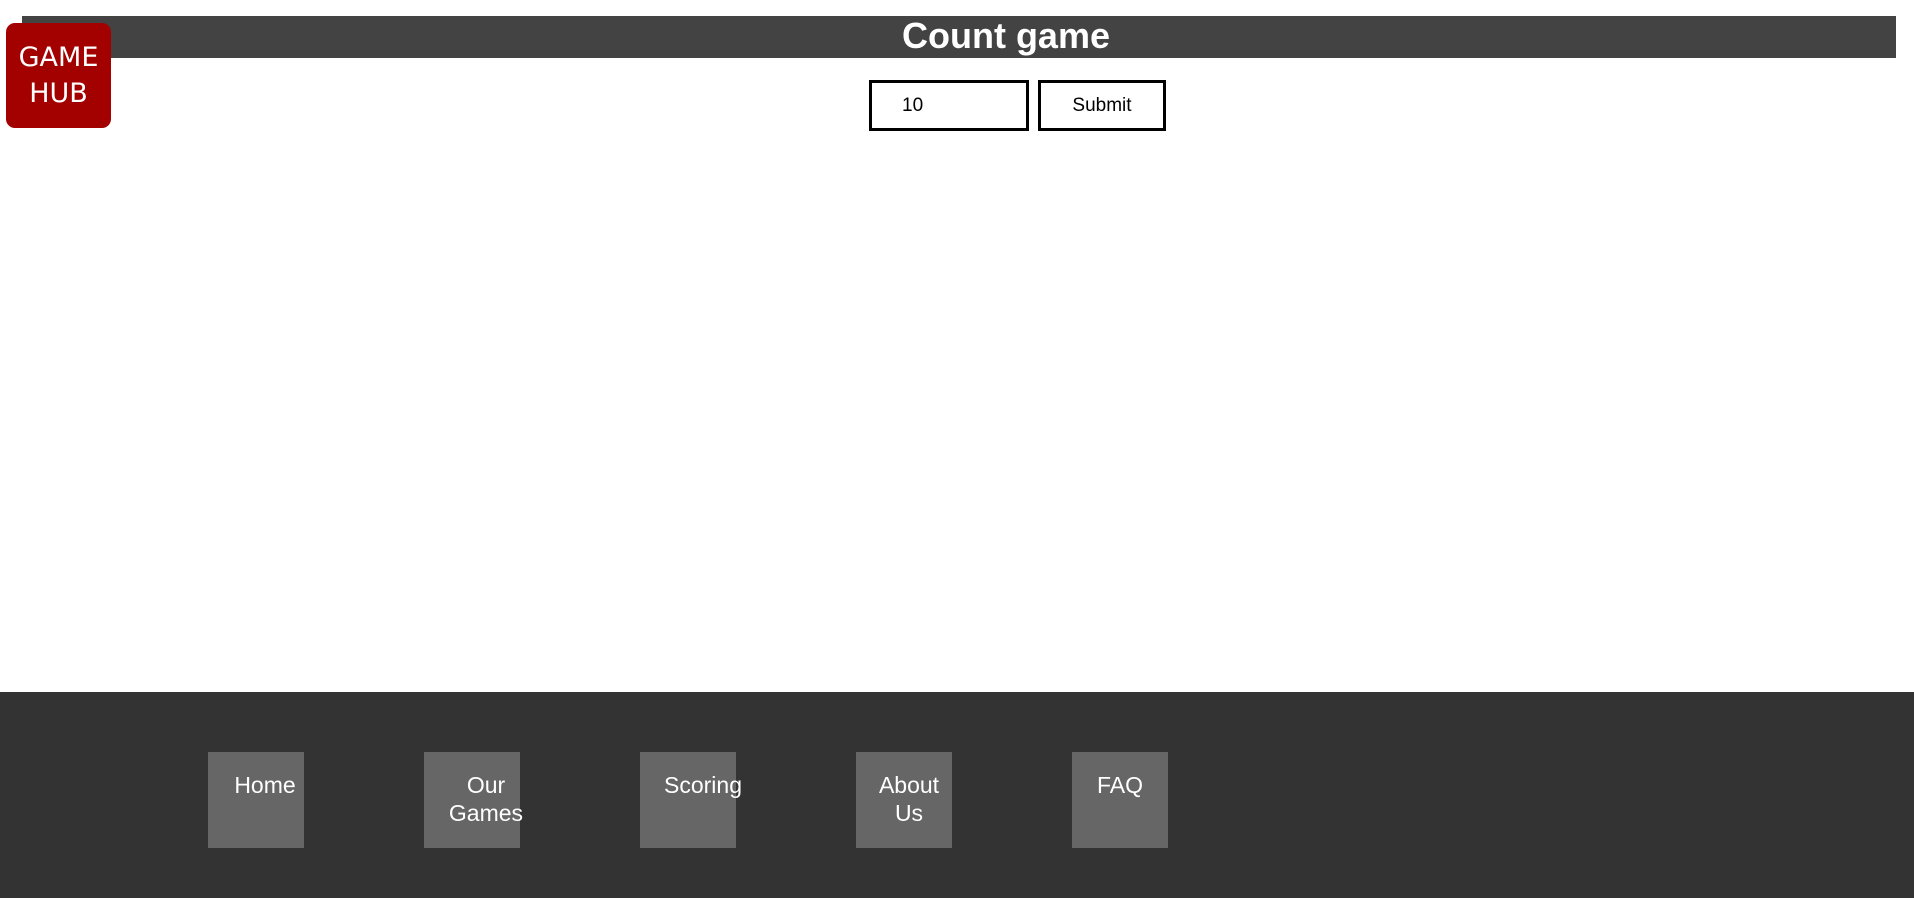 This screenshot has width=1914, height=898. I want to click on nav-our-games-label: Our Games, so click(486, 799).